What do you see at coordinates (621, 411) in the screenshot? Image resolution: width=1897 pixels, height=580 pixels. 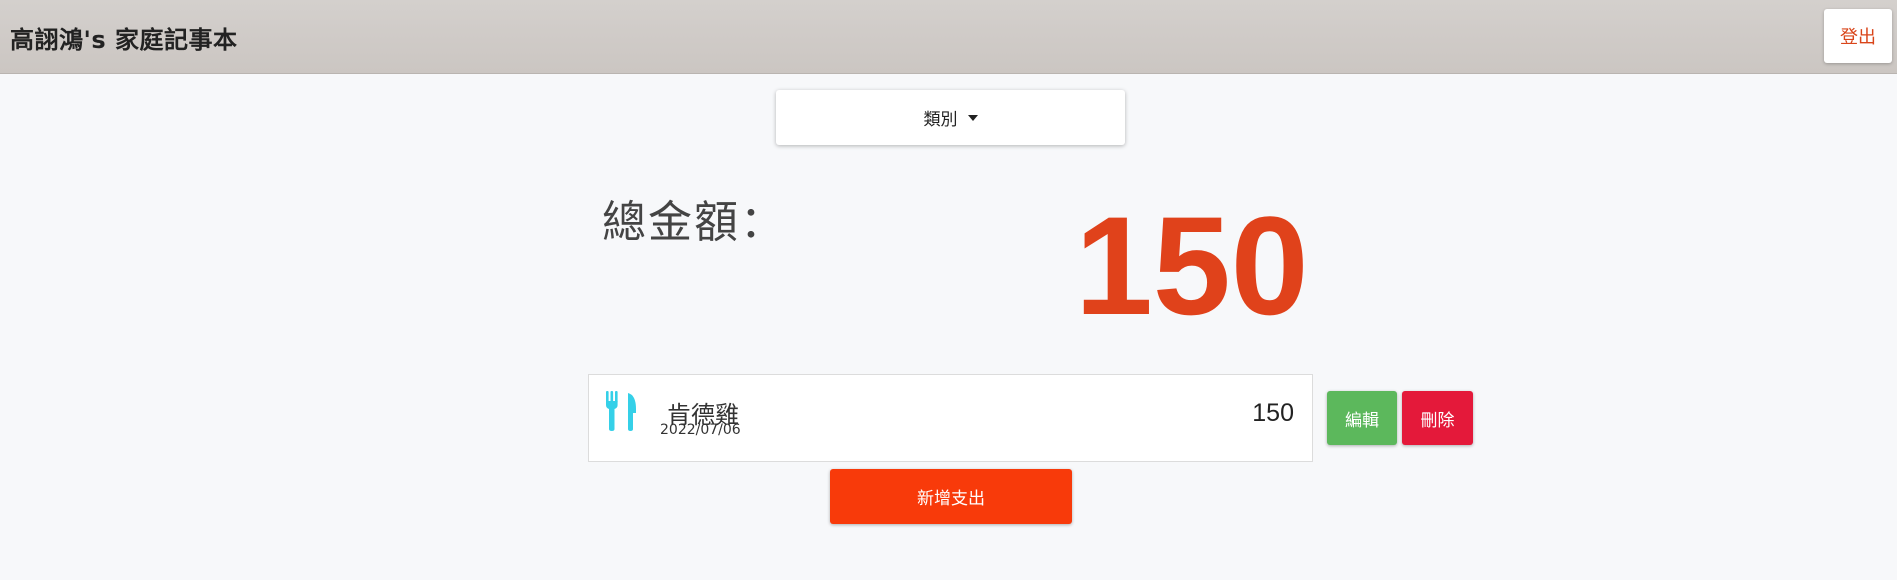 I see `utensils-icon` at bounding box center [621, 411].